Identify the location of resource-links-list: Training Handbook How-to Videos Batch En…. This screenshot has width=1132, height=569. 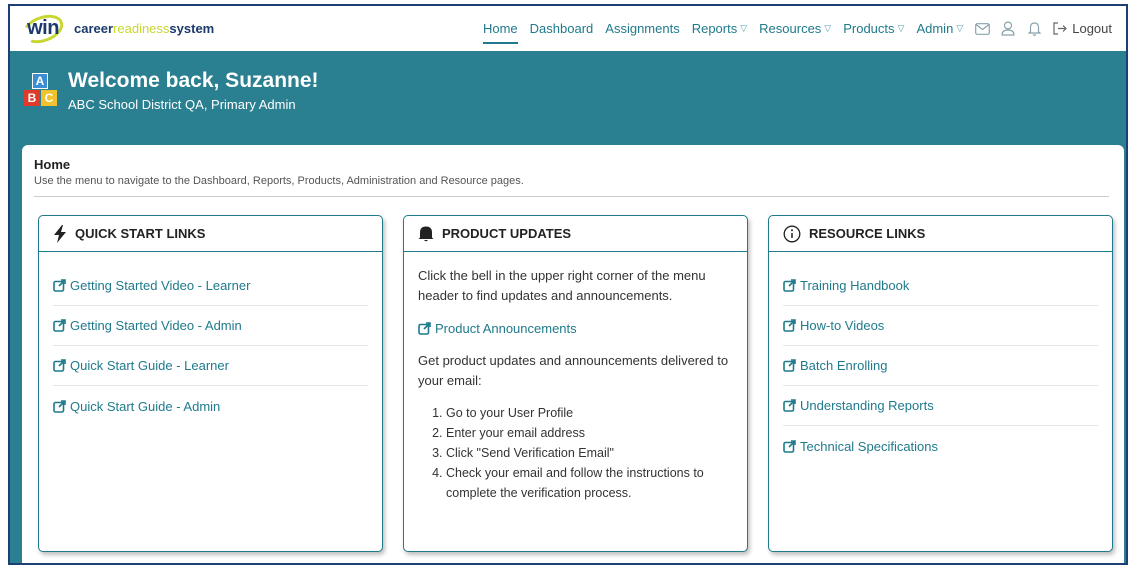
(940, 359).